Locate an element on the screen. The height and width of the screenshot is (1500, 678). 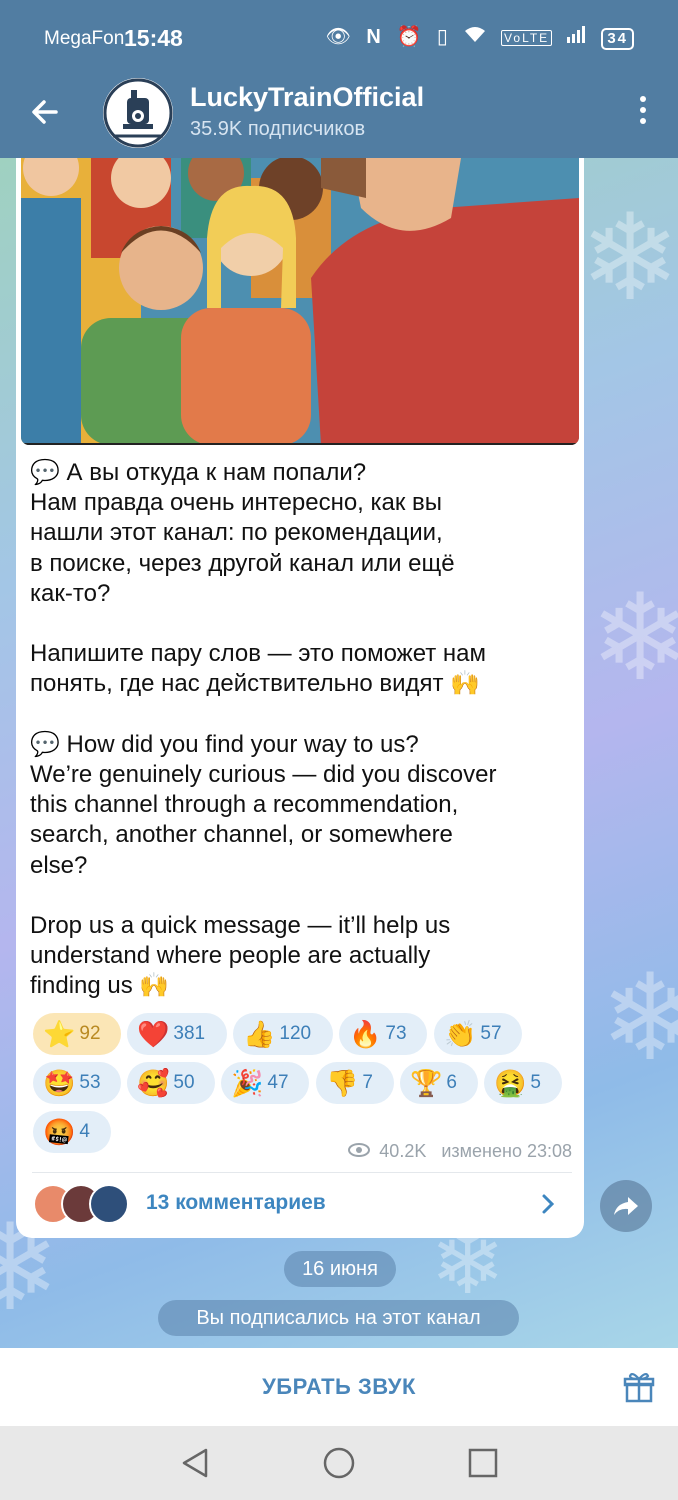
nav-recents-icon is located at coordinates (483, 1463).